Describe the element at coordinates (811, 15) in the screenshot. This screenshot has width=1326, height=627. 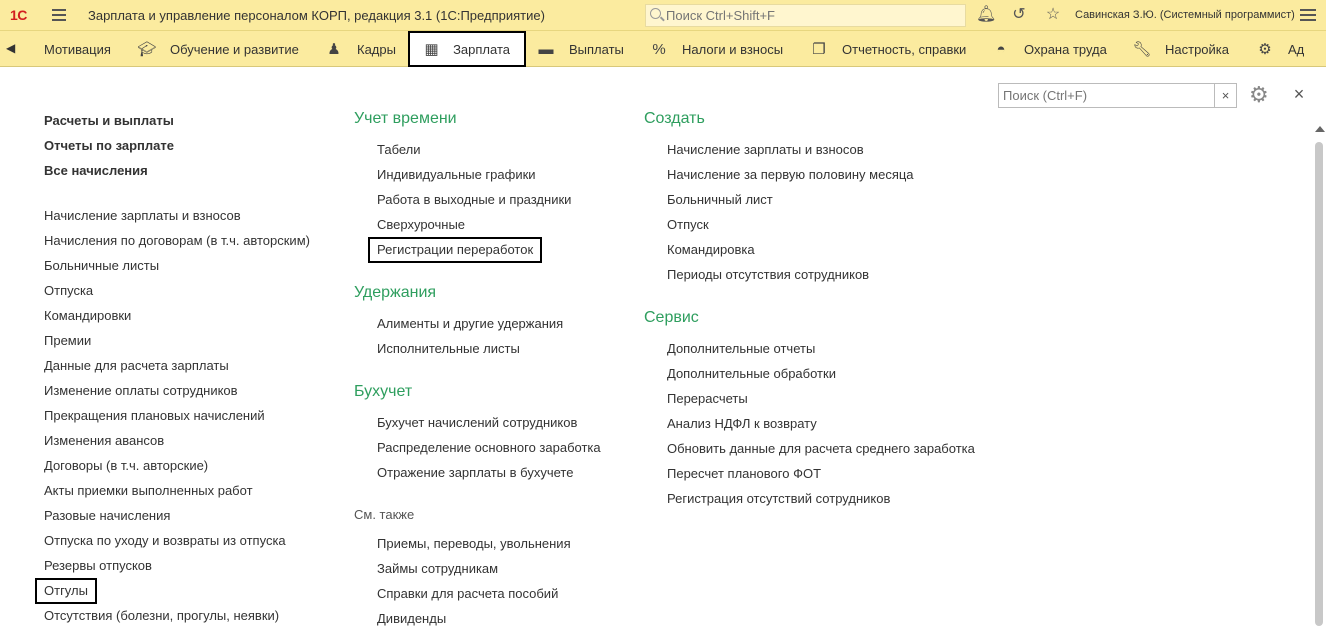
I see `global-search-input` at that location.